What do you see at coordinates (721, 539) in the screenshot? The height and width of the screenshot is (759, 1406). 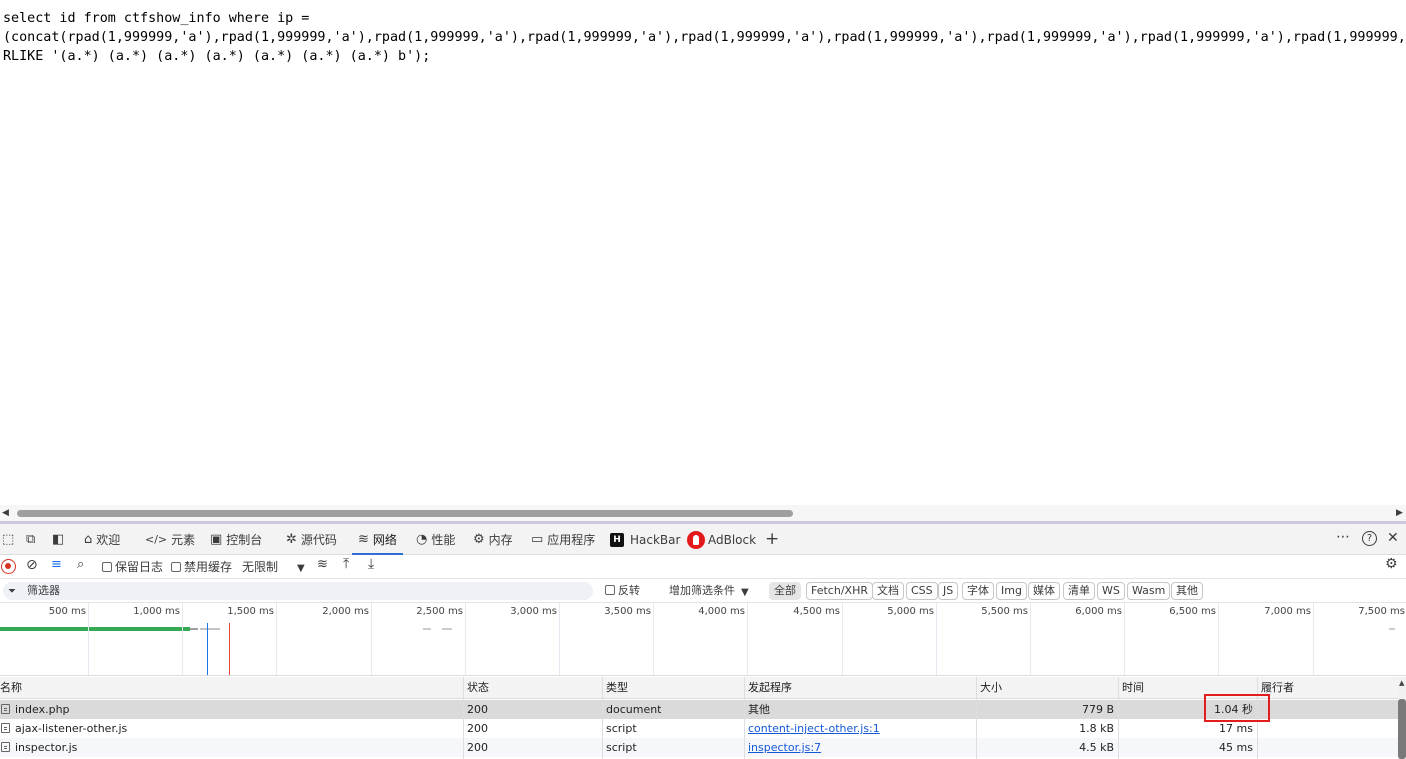 I see `tab-adblock: AdBlock` at bounding box center [721, 539].